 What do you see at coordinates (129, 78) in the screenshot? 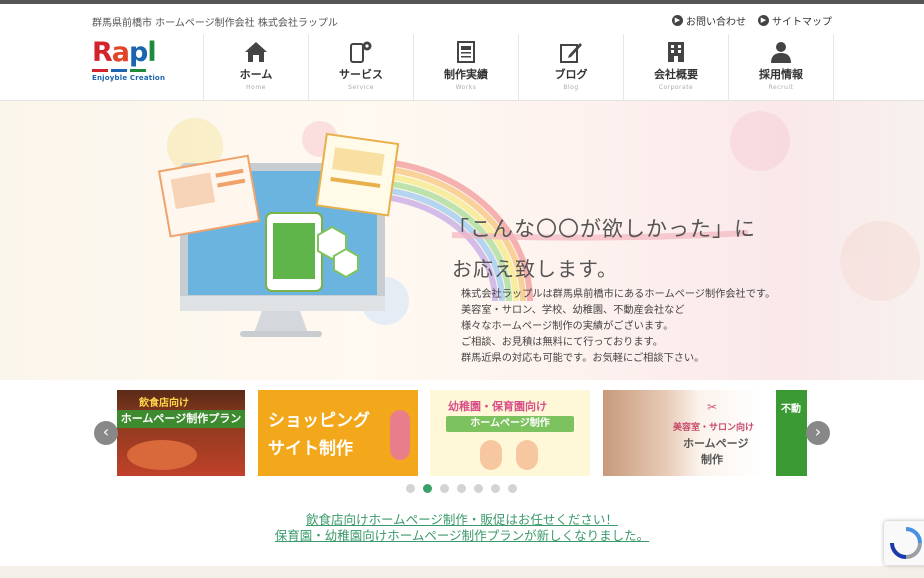
I see `logo-slogan: Enjoyble Creation` at bounding box center [129, 78].